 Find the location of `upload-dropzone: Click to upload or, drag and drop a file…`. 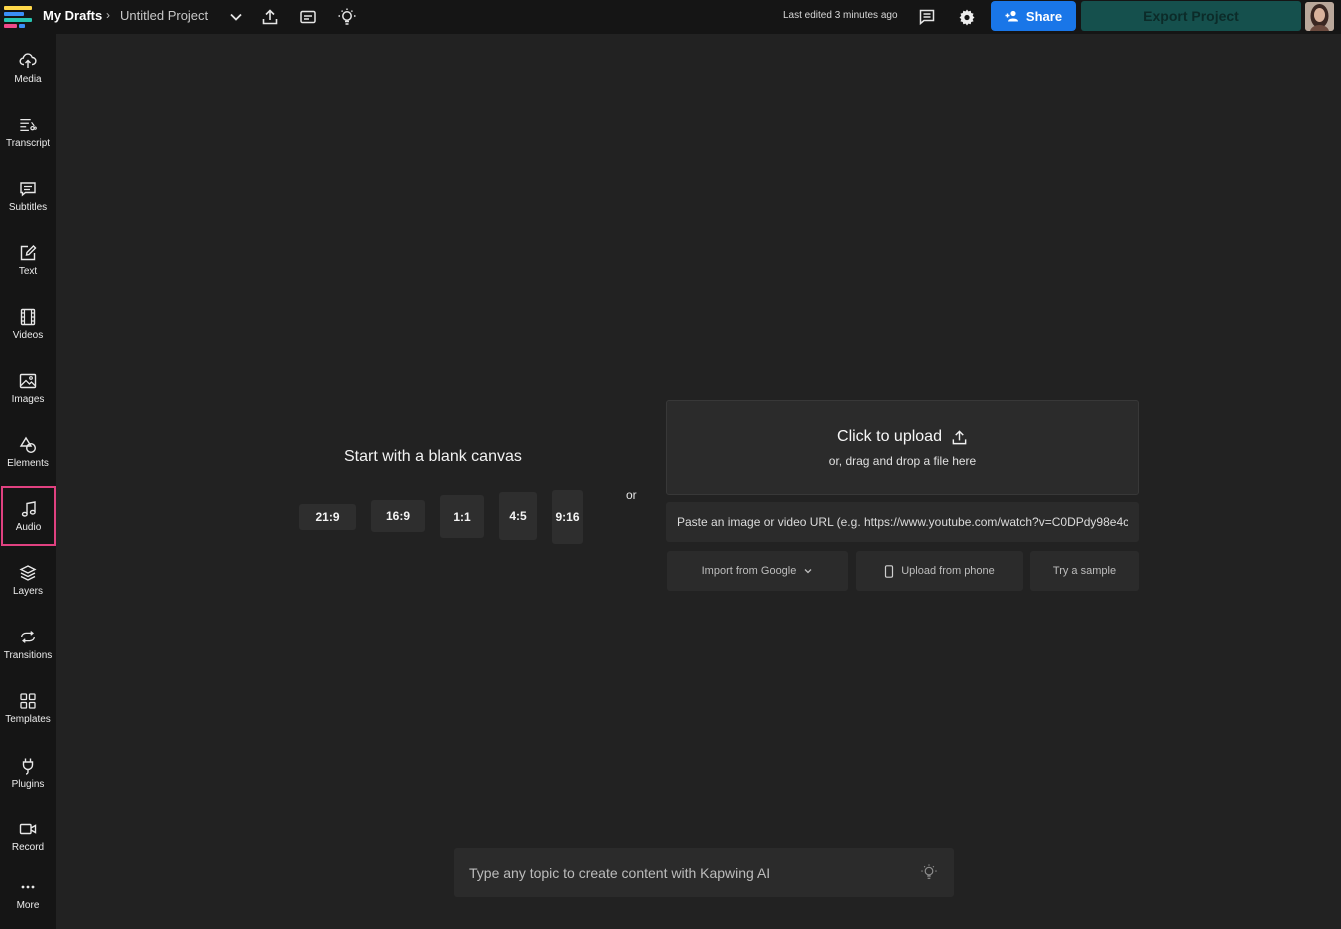

upload-dropzone: Click to upload or, drag and drop a file… is located at coordinates (902, 447).